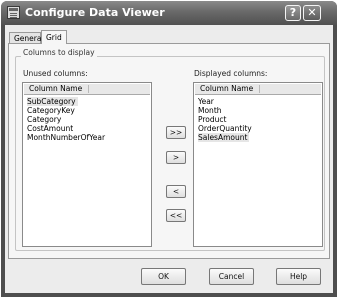 The width and height of the screenshot is (339, 299). Describe the element at coordinates (231, 276) in the screenshot. I see `cancel-button: Cancel` at that location.